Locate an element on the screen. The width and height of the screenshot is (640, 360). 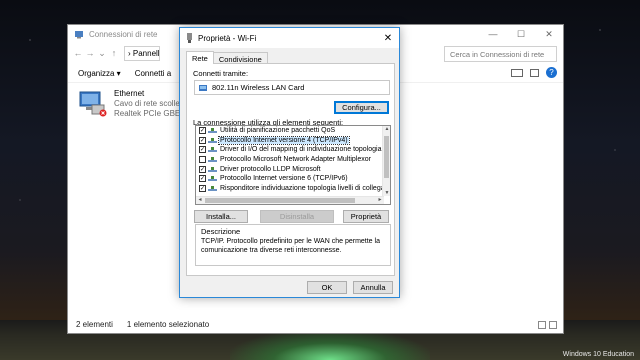
breadcrumb: › Pannello is located at coordinates (142, 53).